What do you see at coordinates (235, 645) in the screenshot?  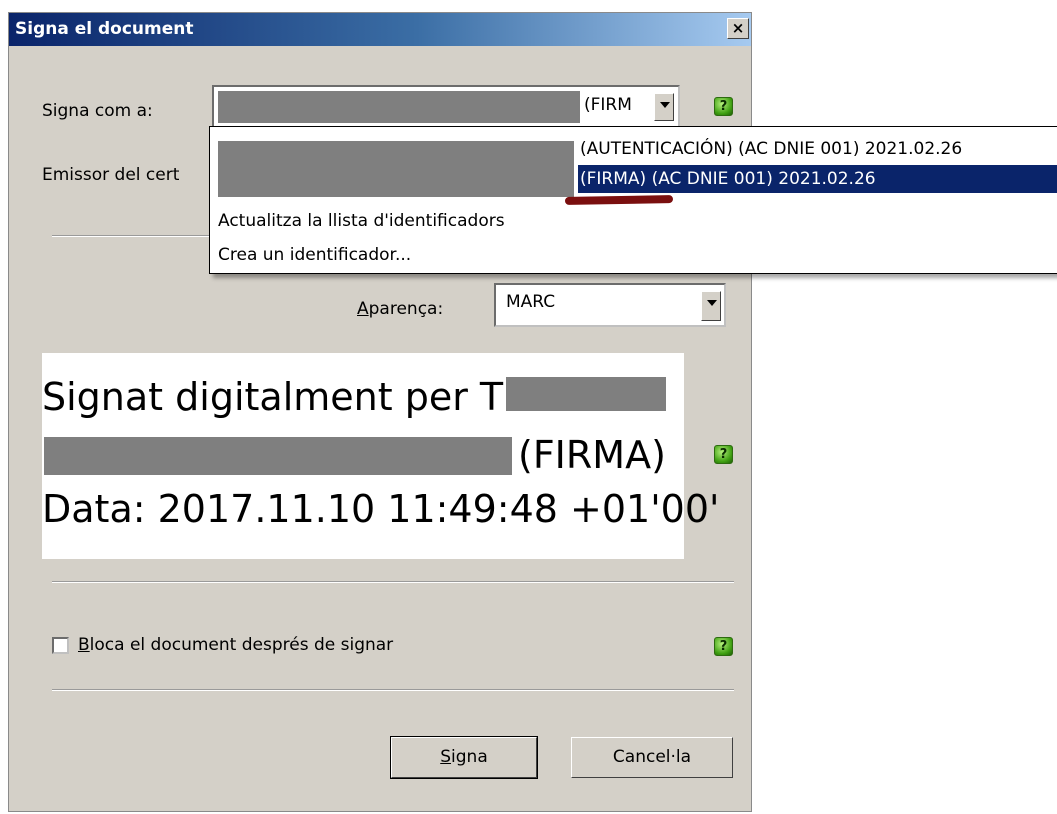 I see `lock-document-label: Bloca el document després de signar` at bounding box center [235, 645].